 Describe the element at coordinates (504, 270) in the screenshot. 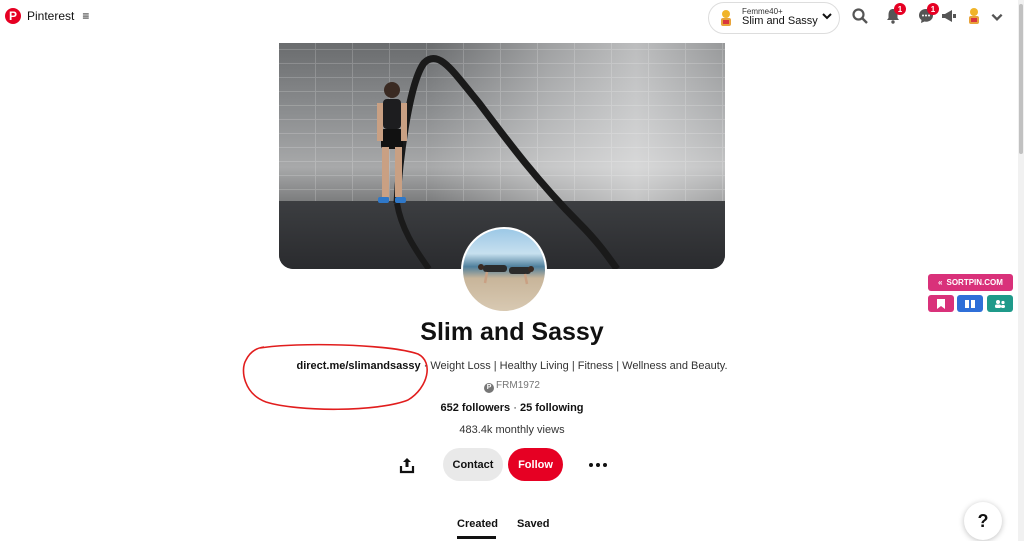

I see `profile-avatar` at that location.